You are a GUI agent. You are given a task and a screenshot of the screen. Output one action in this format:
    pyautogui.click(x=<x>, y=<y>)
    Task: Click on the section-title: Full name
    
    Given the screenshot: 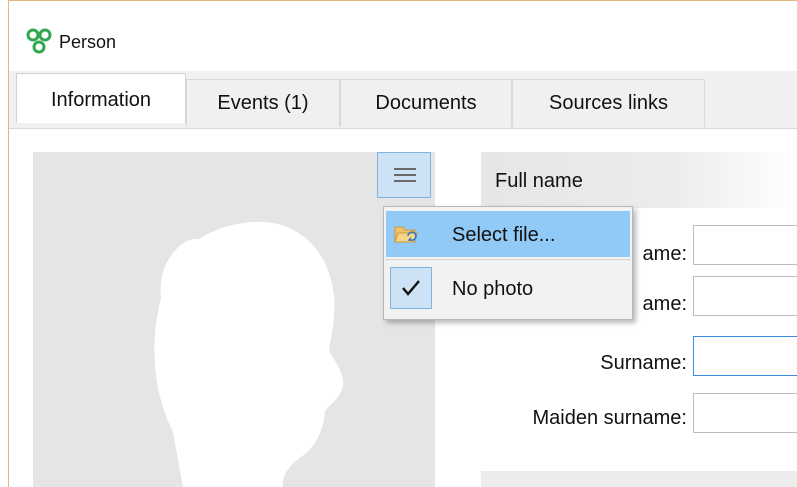 What is the action you would take?
    pyautogui.click(x=539, y=181)
    